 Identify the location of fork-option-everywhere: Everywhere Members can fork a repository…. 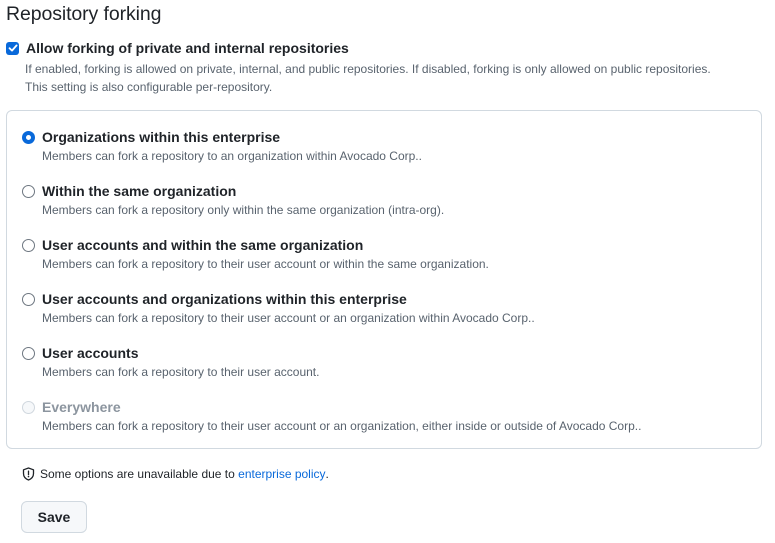
(331, 416).